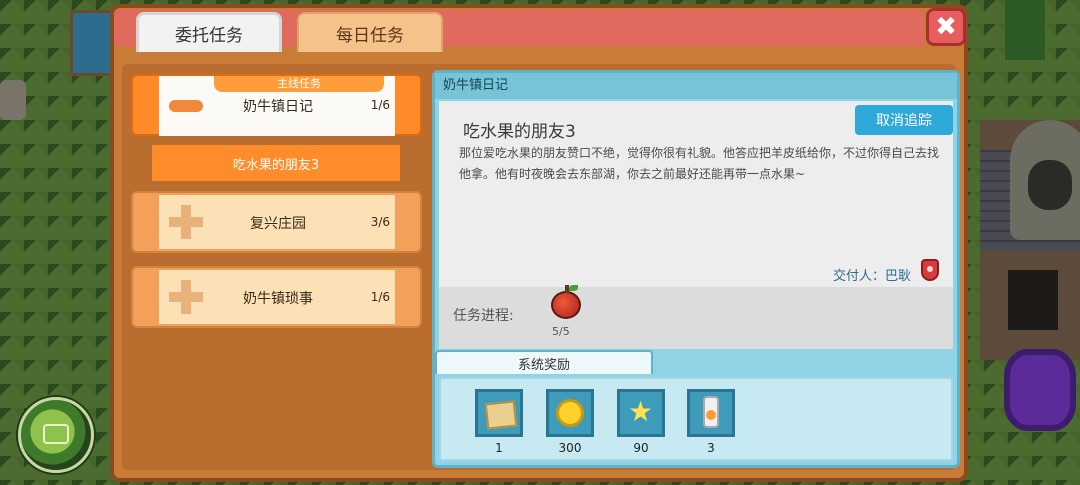 This screenshot has width=1080, height=485. I want to click on reward-area: 1 300 ★ 90 3, so click(696, 419).